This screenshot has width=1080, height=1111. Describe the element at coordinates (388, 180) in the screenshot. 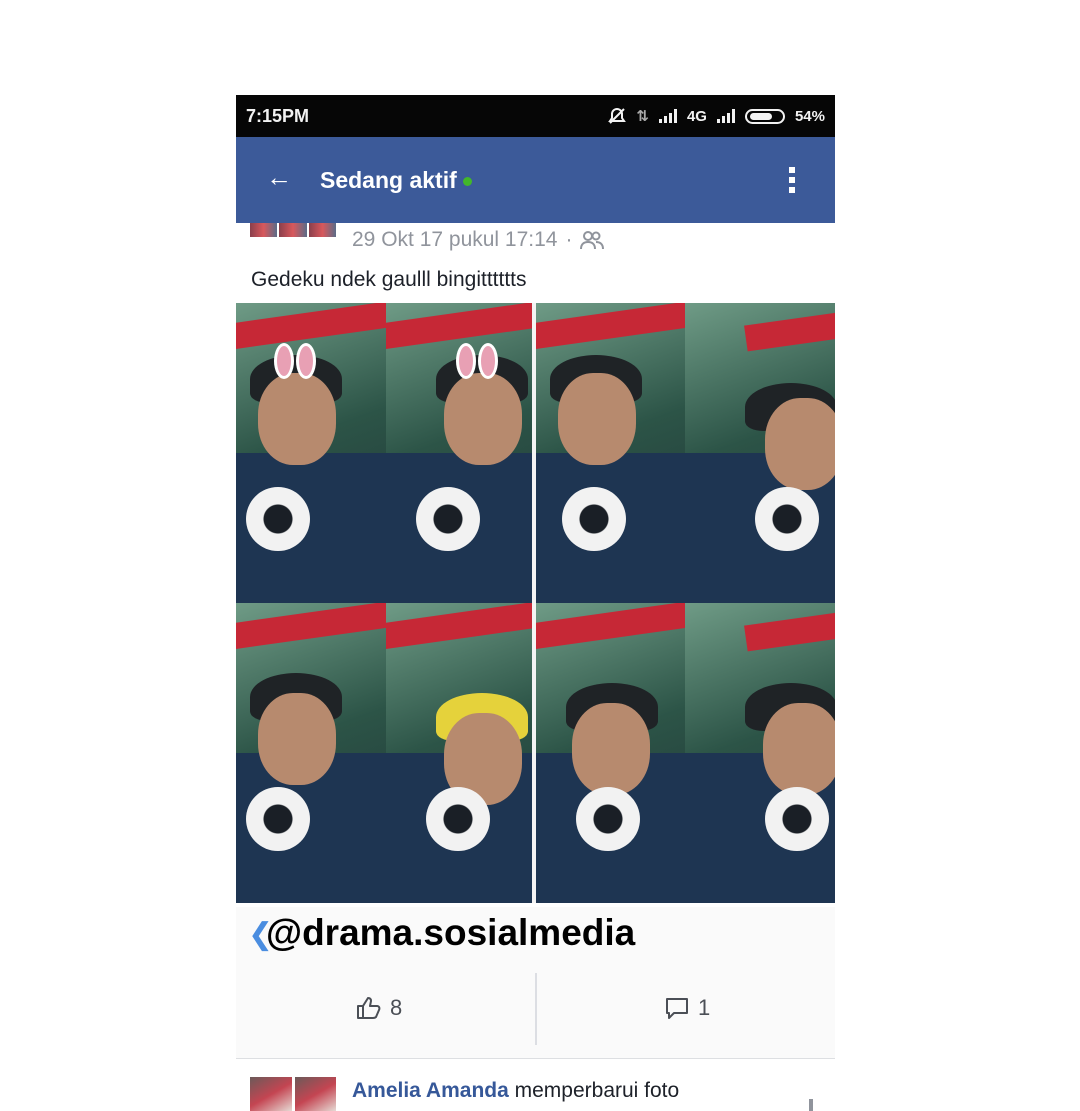

I see `header-title-text: Sedang aktif` at that location.